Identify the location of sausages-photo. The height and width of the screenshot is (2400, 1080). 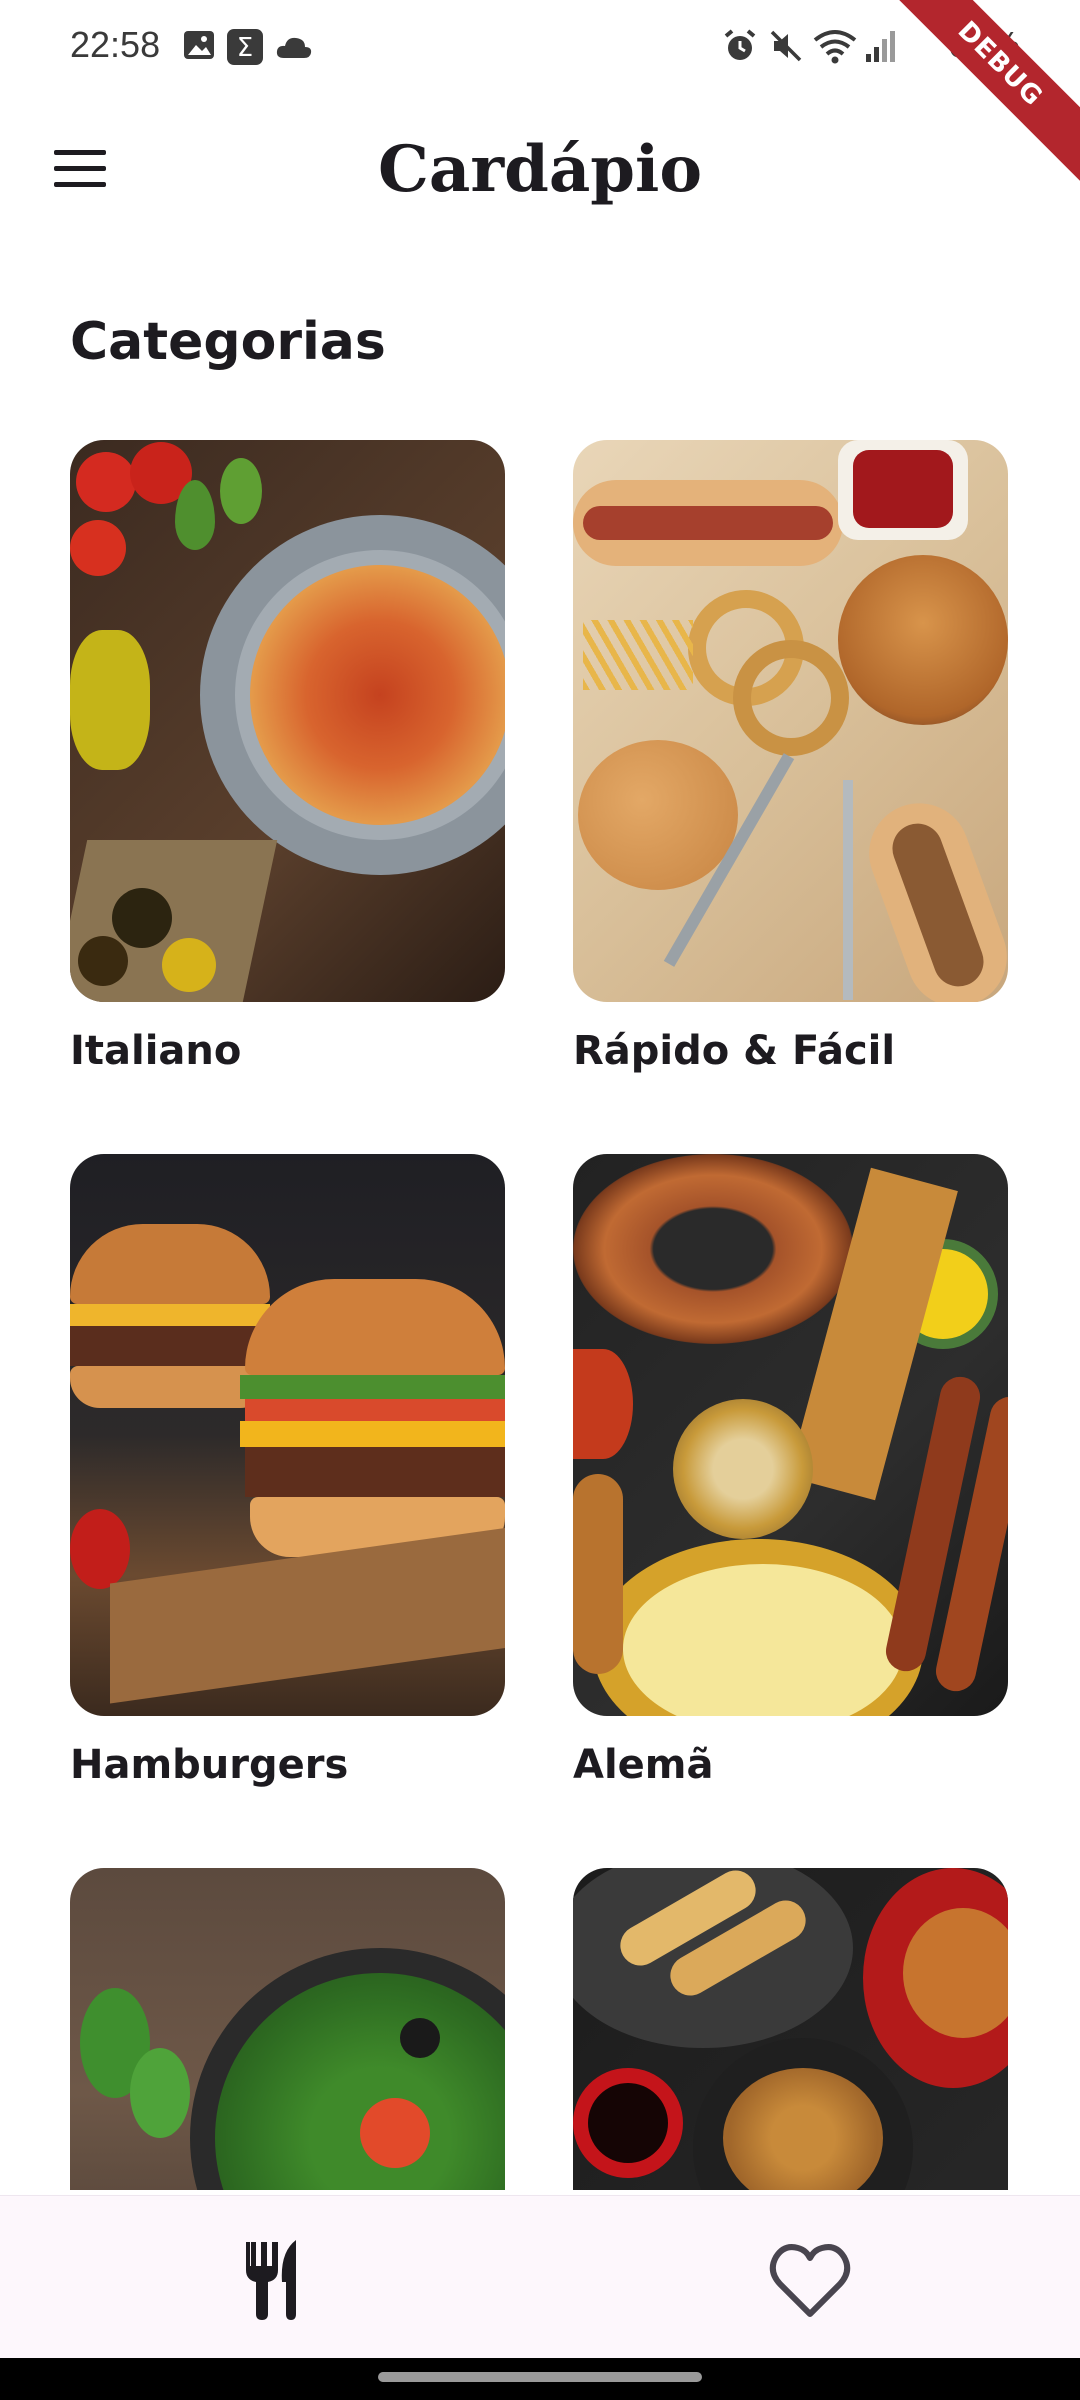
(790, 1435).